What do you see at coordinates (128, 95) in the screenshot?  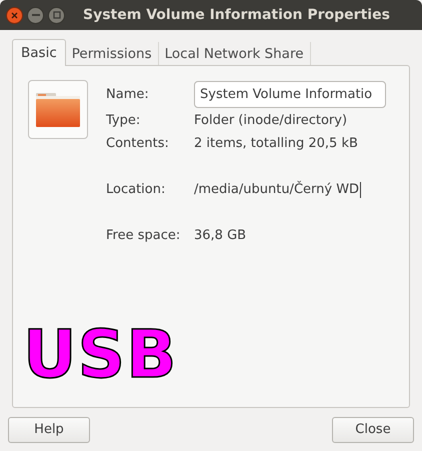 I see `field-label: Name:` at bounding box center [128, 95].